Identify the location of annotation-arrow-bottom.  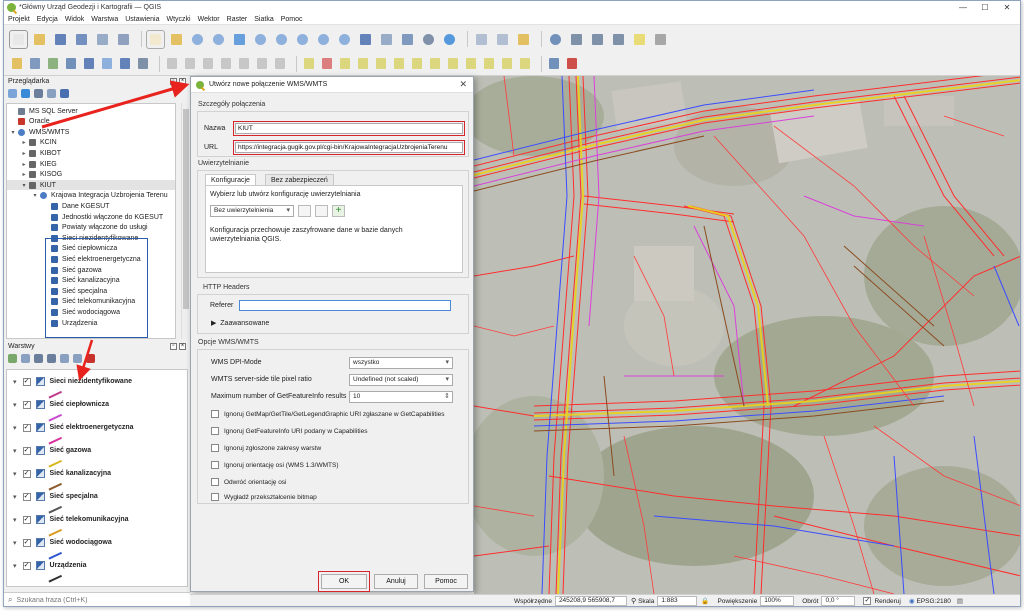
(85, 360).